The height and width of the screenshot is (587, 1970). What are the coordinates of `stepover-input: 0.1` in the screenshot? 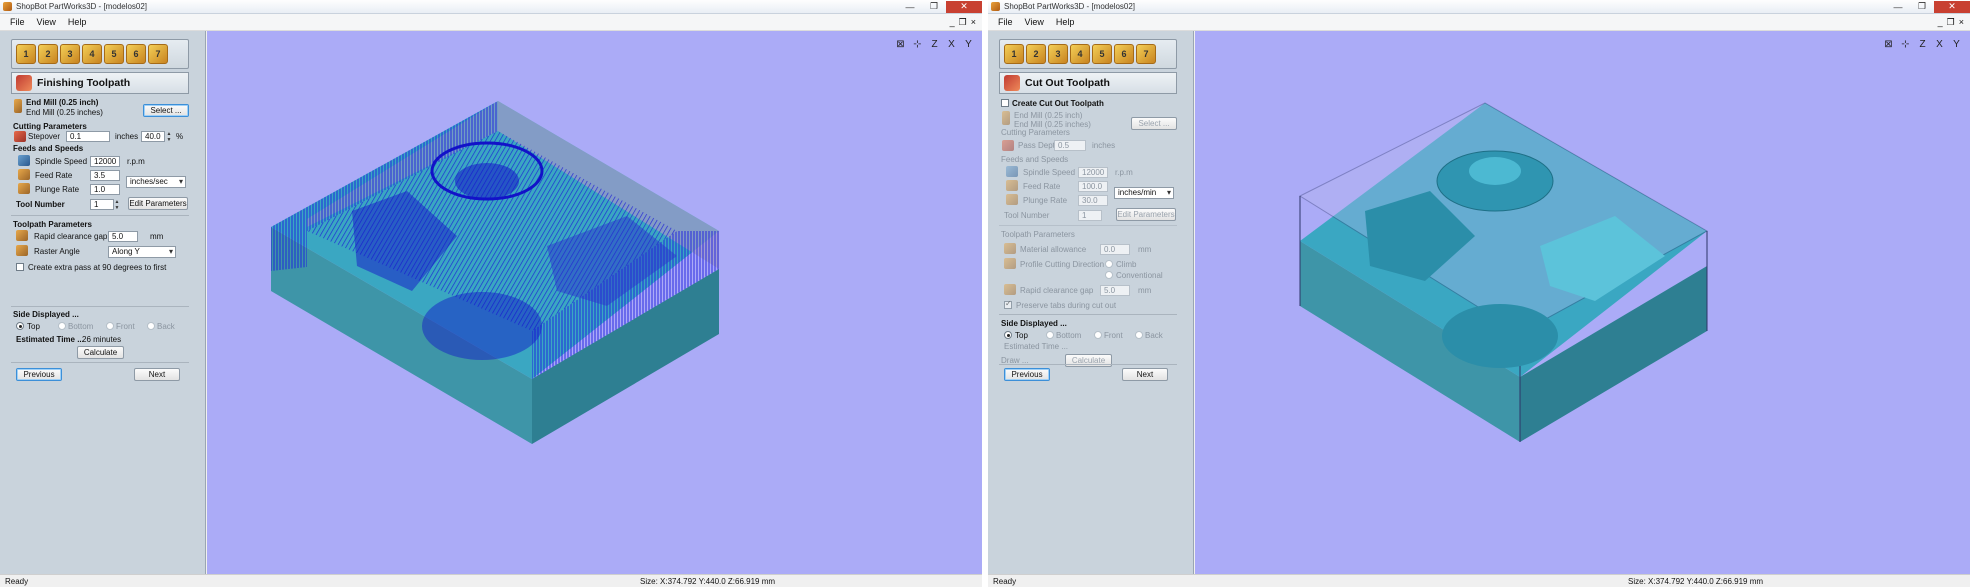 It's located at (88, 136).